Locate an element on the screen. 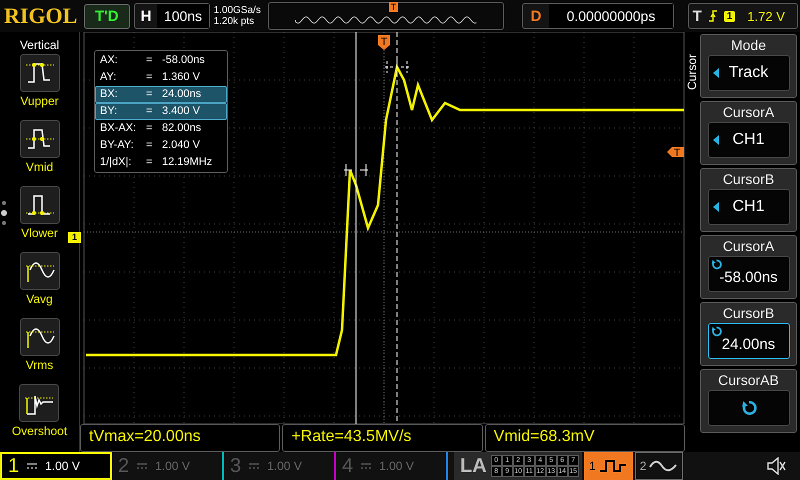 This screenshot has height=480, width=800. la-label: LA is located at coordinates (473, 466).